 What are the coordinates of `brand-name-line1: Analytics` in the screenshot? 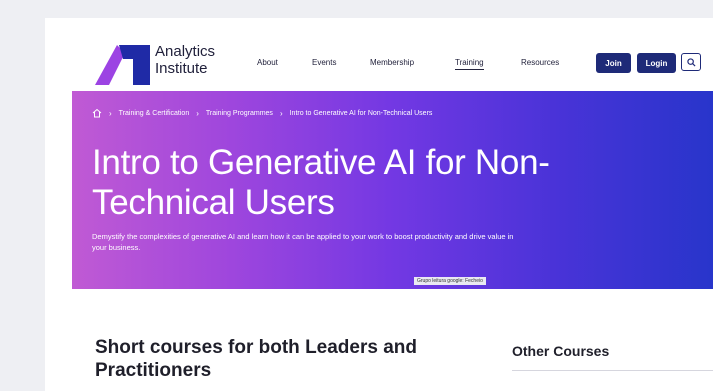 It's located at (185, 51).